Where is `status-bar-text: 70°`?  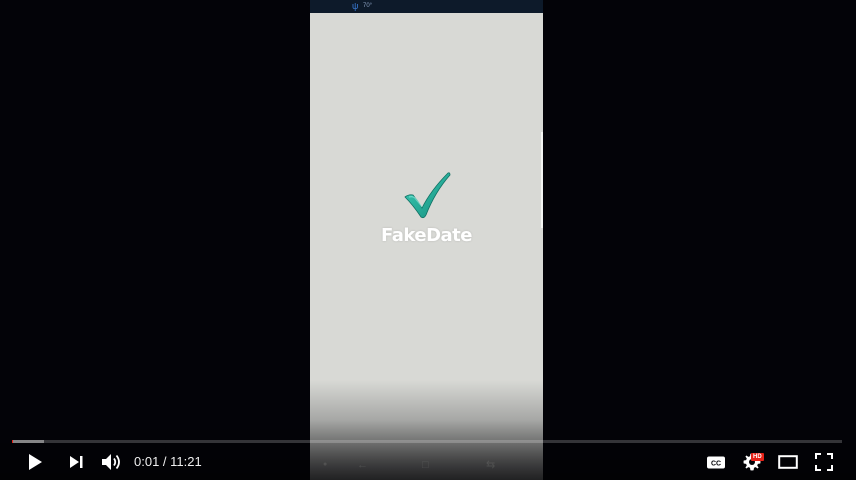 status-bar-text: 70° is located at coordinates (368, 6).